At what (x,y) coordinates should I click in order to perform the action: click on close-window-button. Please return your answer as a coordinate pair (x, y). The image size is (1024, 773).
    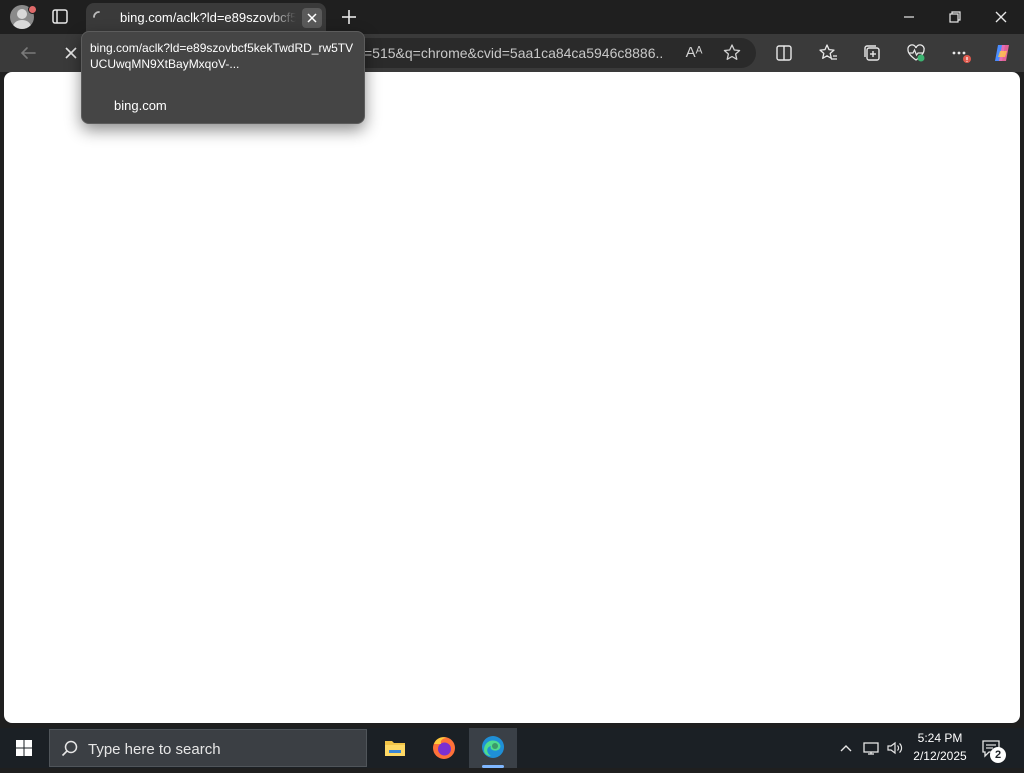
    Looking at the image, I should click on (1001, 17).